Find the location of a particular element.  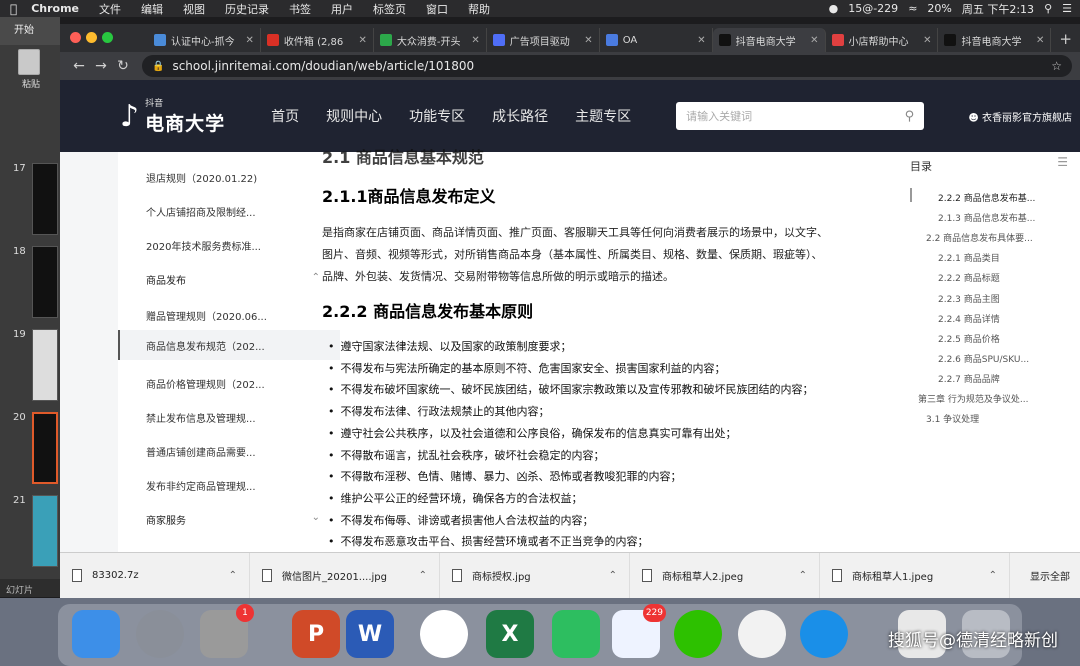

ppt-ribbon-tab: 开始 is located at coordinates (30, 31).